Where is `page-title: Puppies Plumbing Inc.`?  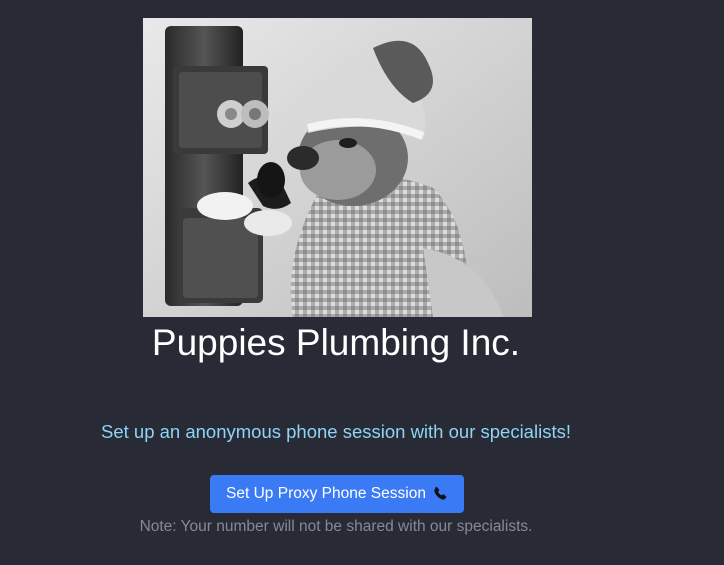
page-title: Puppies Plumbing Inc. is located at coordinates (336, 342).